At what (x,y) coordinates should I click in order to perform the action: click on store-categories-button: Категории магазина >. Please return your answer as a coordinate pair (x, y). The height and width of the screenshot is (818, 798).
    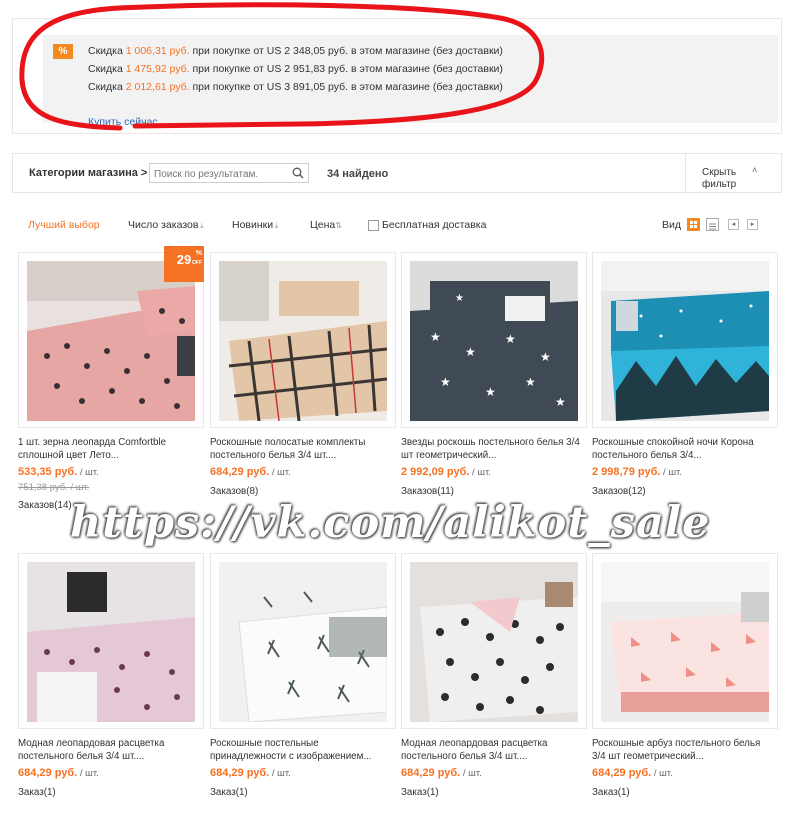
    Looking at the image, I should click on (88, 173).